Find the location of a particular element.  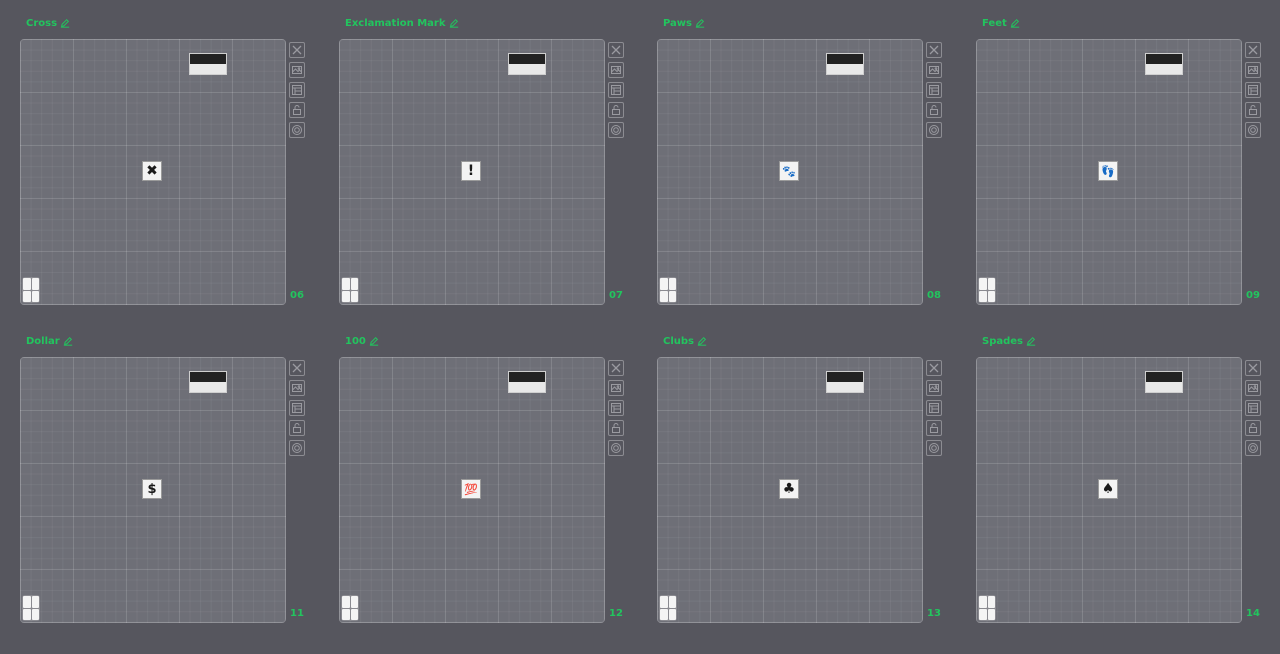

preview-canvas: ✖ is located at coordinates (153, 172).